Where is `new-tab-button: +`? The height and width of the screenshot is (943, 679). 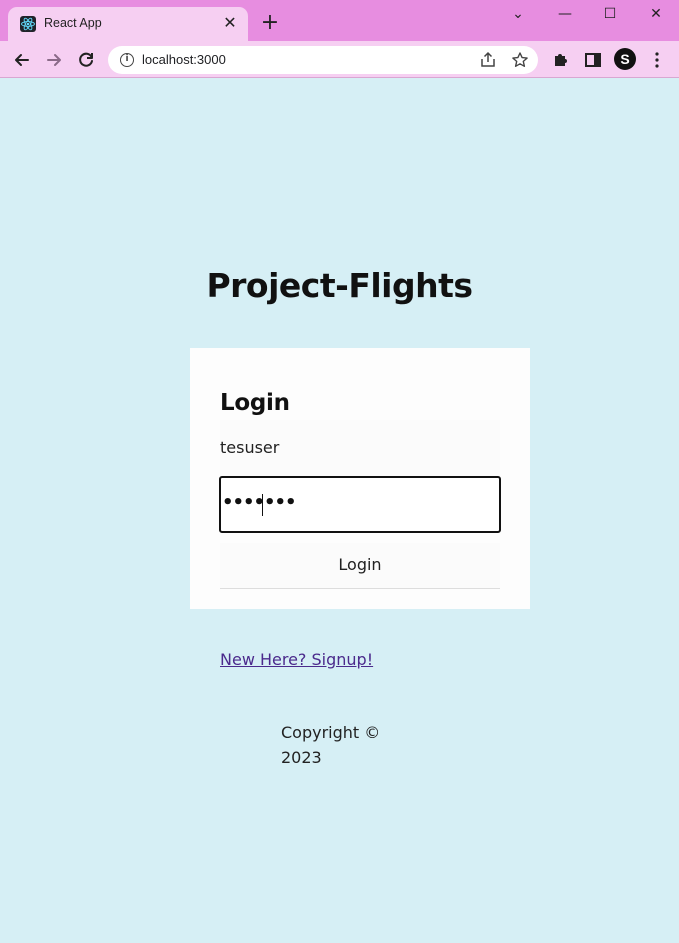 new-tab-button: + is located at coordinates (270, 23).